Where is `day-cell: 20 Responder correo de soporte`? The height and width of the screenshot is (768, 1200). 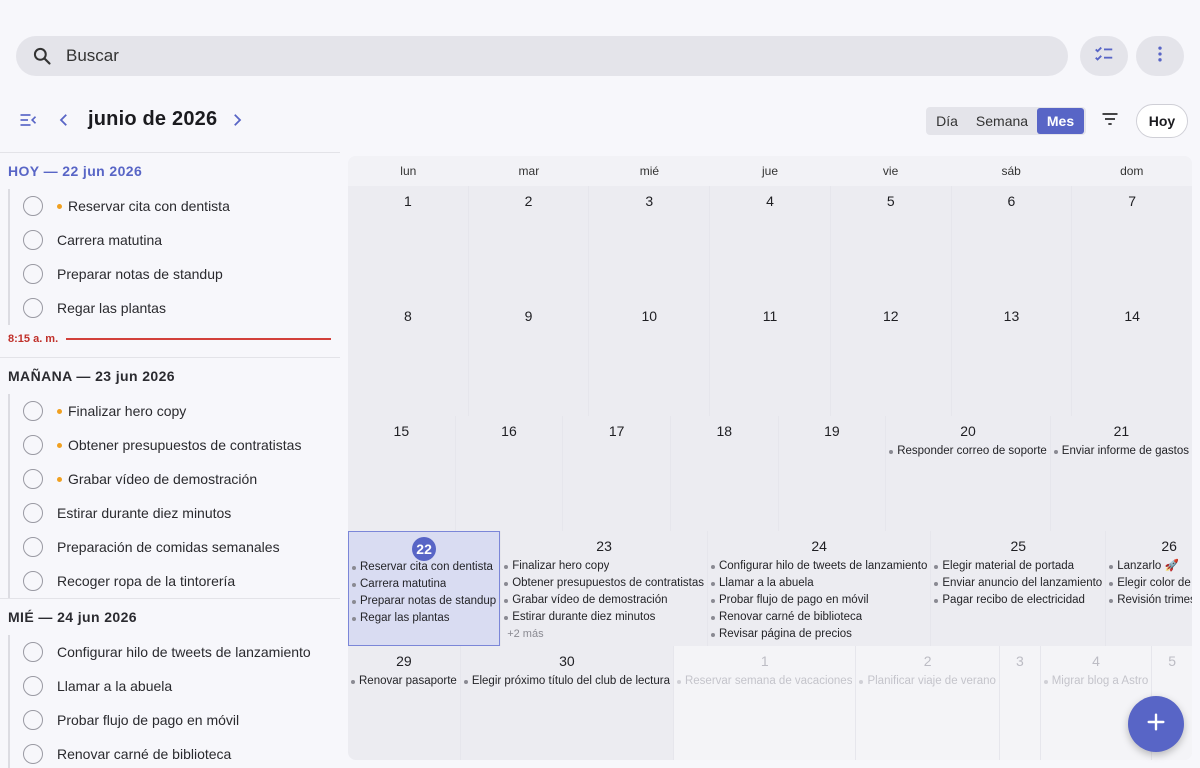 day-cell: 20 Responder correo de soporte is located at coordinates (967, 473).